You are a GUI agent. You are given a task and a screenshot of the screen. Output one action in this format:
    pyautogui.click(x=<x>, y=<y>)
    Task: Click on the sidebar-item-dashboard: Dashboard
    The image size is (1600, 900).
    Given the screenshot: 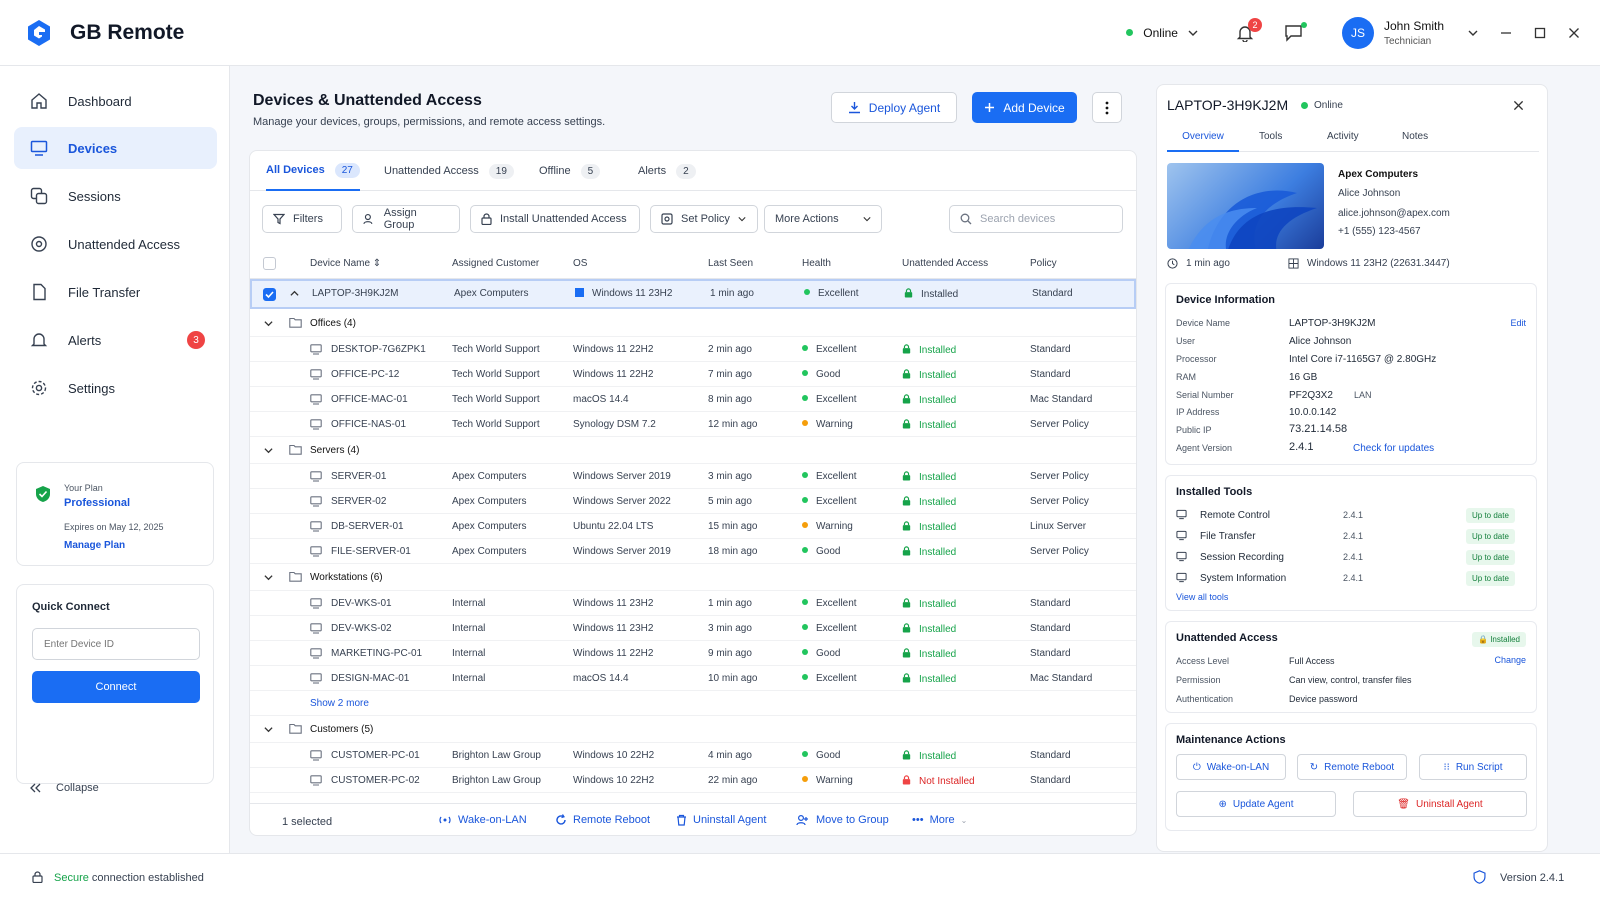 What is the action you would take?
    pyautogui.click(x=115, y=101)
    